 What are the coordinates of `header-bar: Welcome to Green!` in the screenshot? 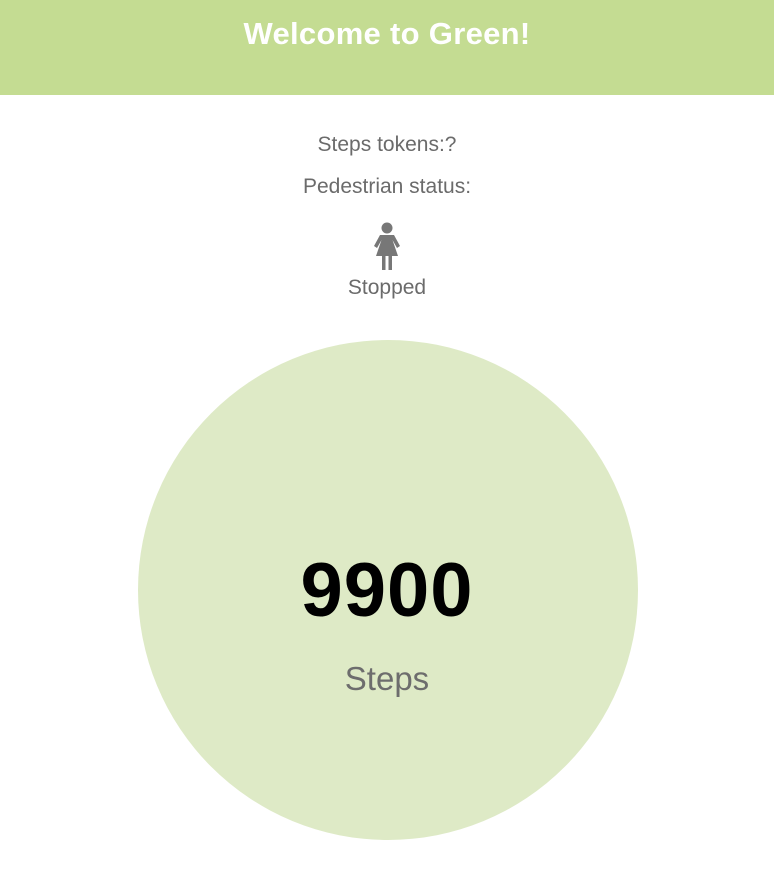 It's located at (387, 47).